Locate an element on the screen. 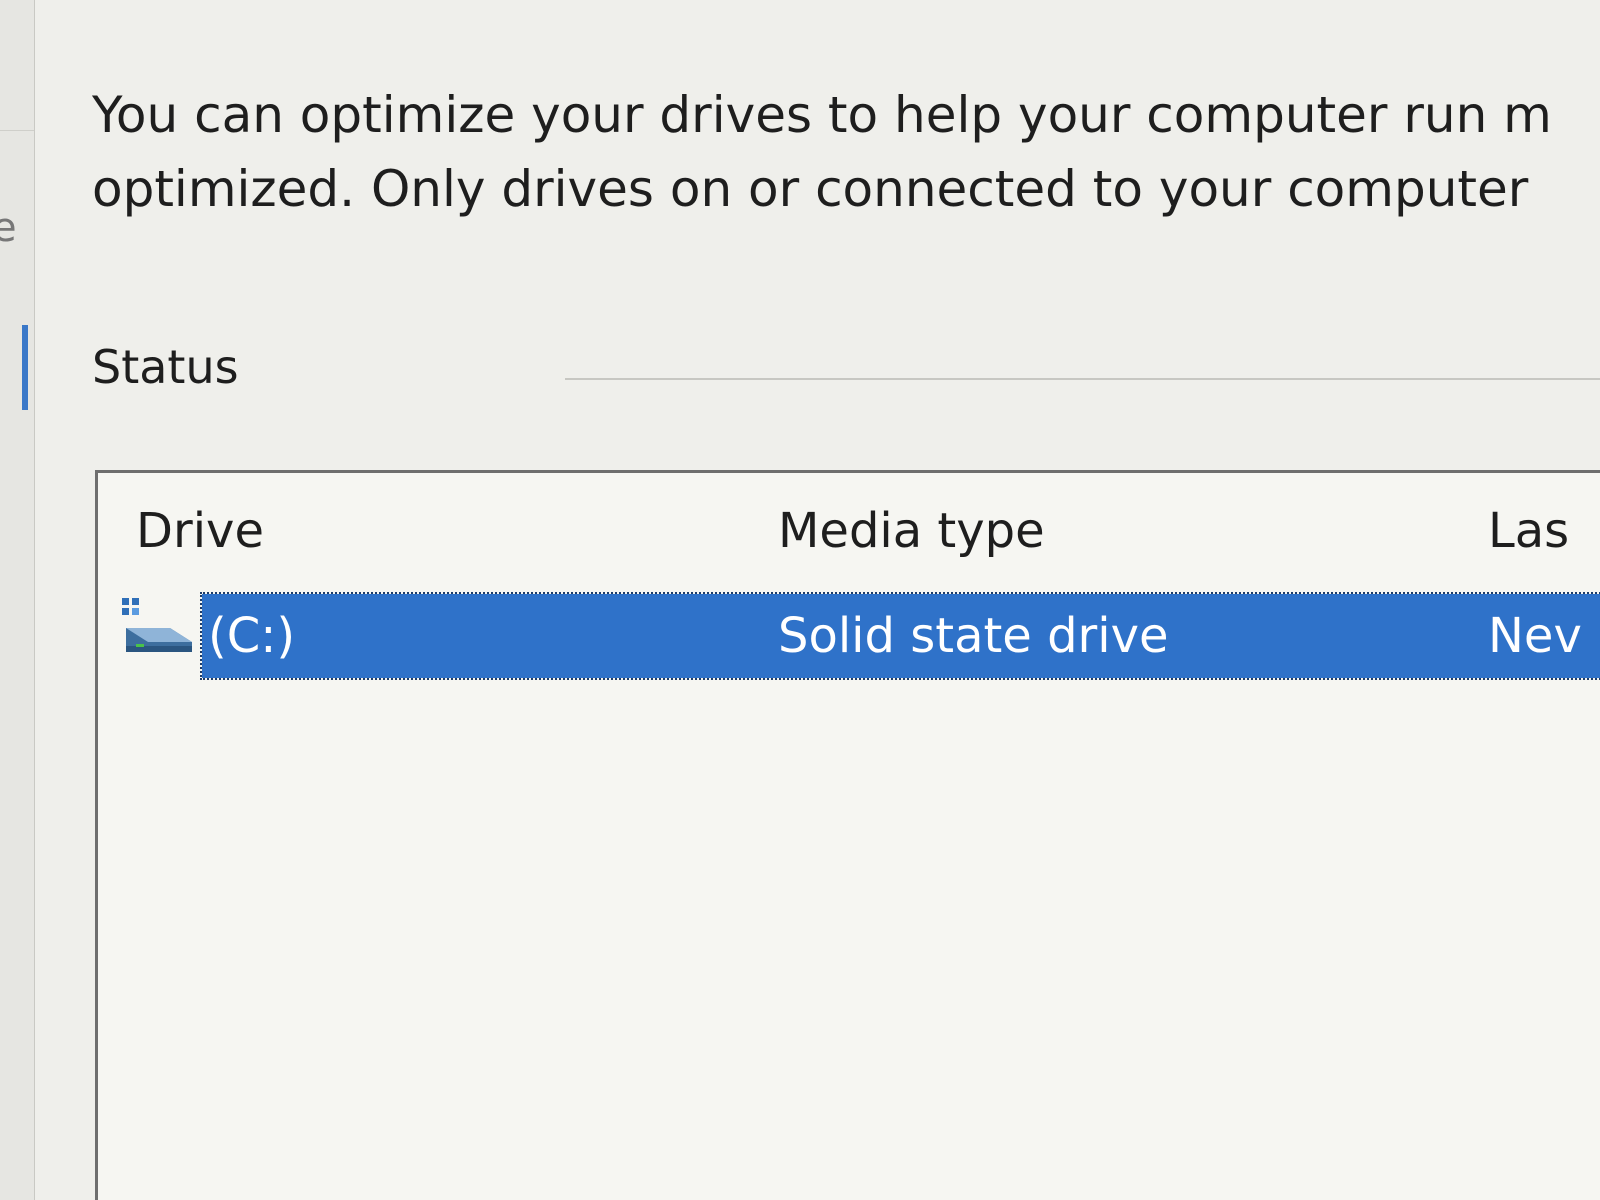 The width and height of the screenshot is (1600, 1200). partial-text: e is located at coordinates (8, 228).